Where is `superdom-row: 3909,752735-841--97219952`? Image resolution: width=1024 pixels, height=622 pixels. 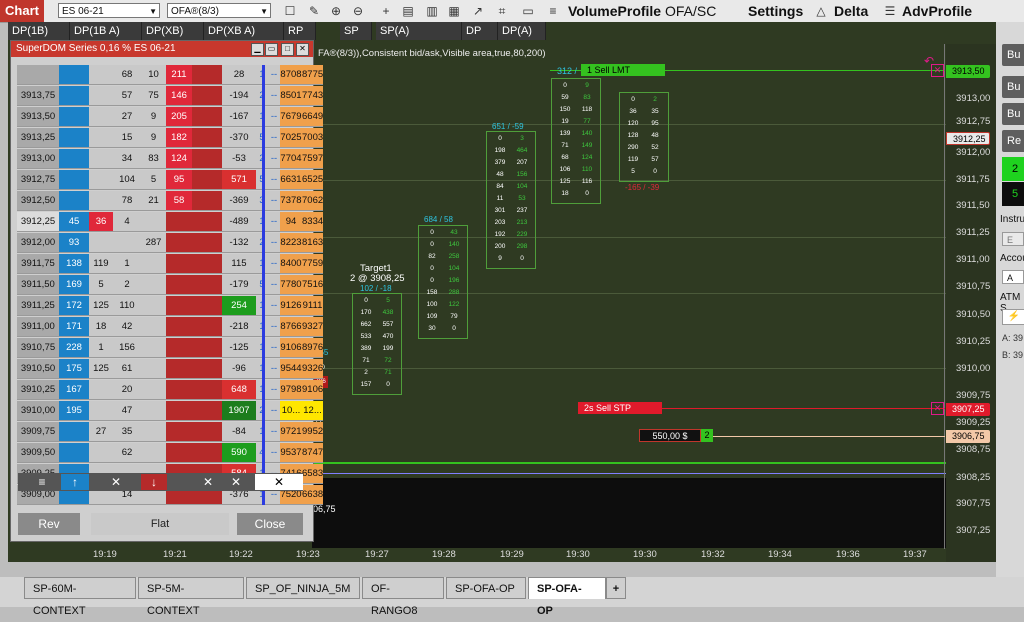 superdom-row: 3909,752735-841--97219952 is located at coordinates (170, 432).